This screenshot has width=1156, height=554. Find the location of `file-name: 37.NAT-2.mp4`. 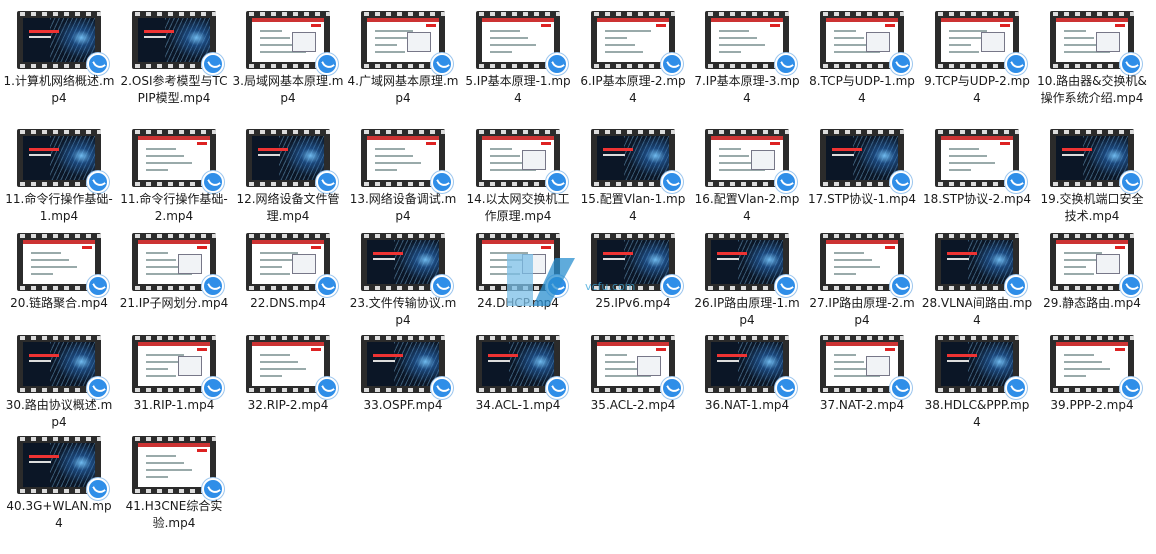

file-name: 37.NAT-2.mp4 is located at coordinates (862, 405).